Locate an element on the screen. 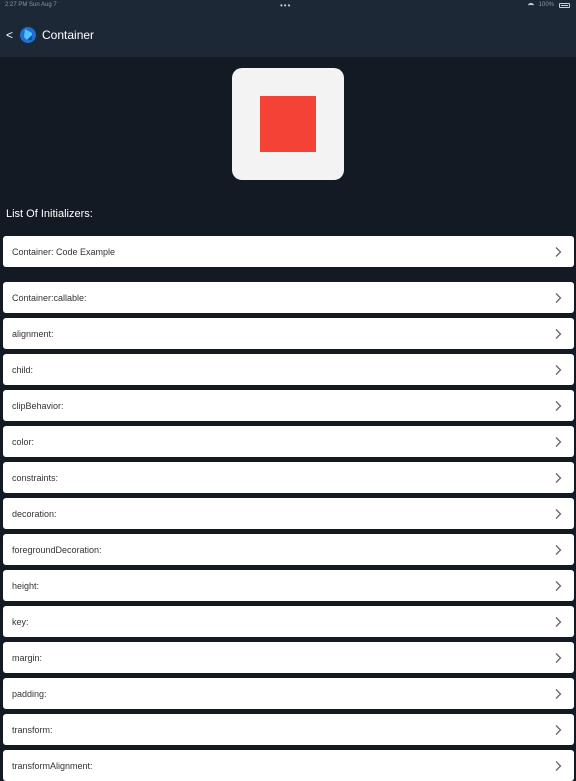 Image resolution: width=576 pixels, height=781 pixels. list-item-label: constraints: is located at coordinates (35, 477).